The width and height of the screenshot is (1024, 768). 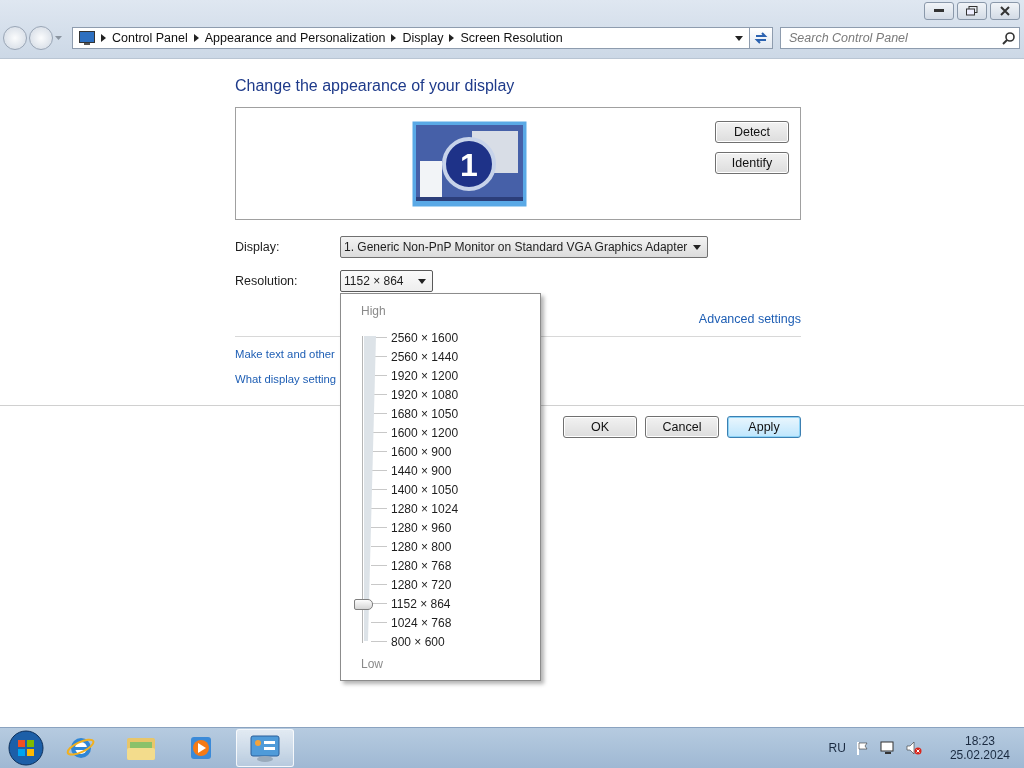 What do you see at coordinates (425, 432) in the screenshot?
I see `resolution-option: 1600 × 1200` at bounding box center [425, 432].